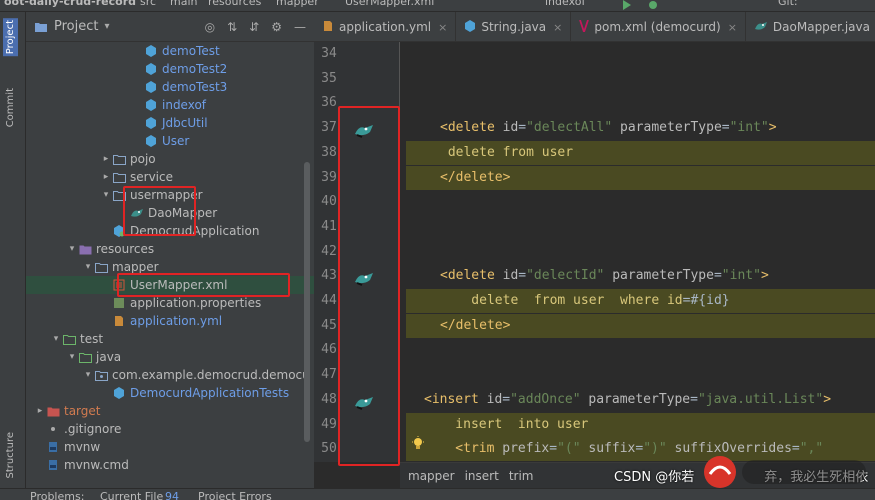 This screenshot has width=875, height=500. I want to click on tree-item: ▸ service, so click(170, 177).